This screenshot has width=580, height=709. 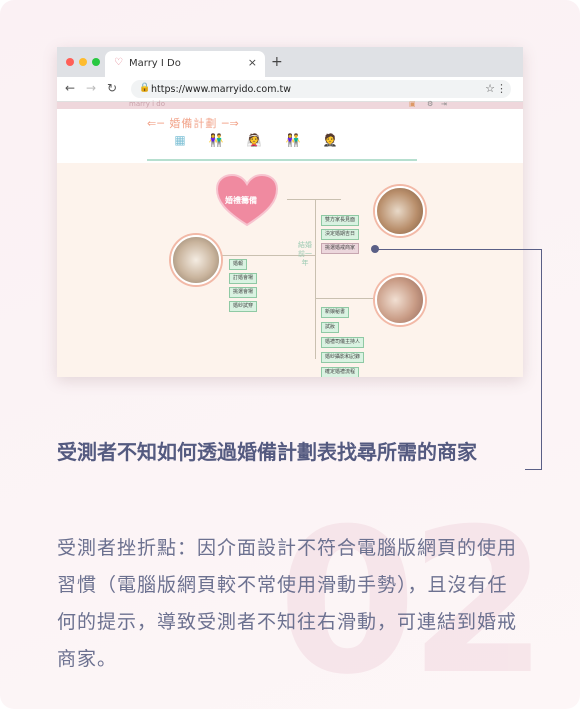 I want to click on task-tag: 確定婚禮流程, so click(x=340, y=372).